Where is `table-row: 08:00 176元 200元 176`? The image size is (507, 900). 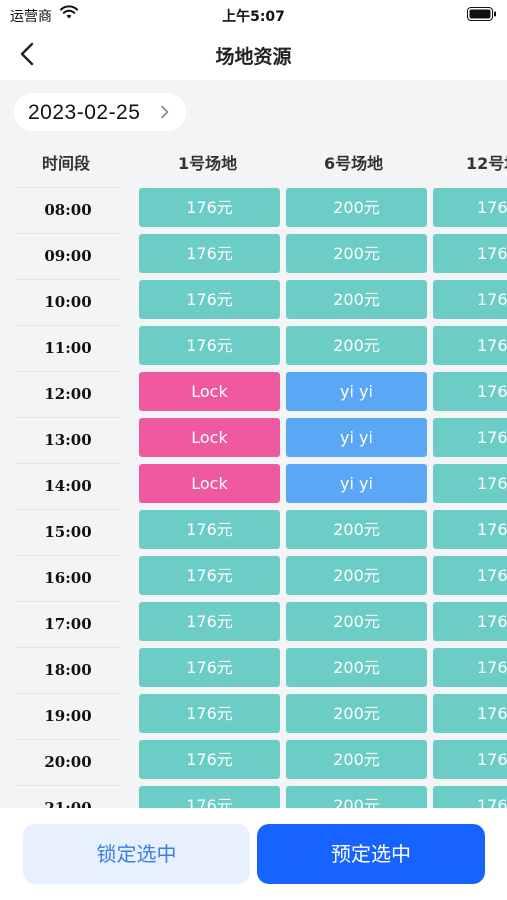 table-row: 08:00 176元 200元 176 is located at coordinates (253, 210).